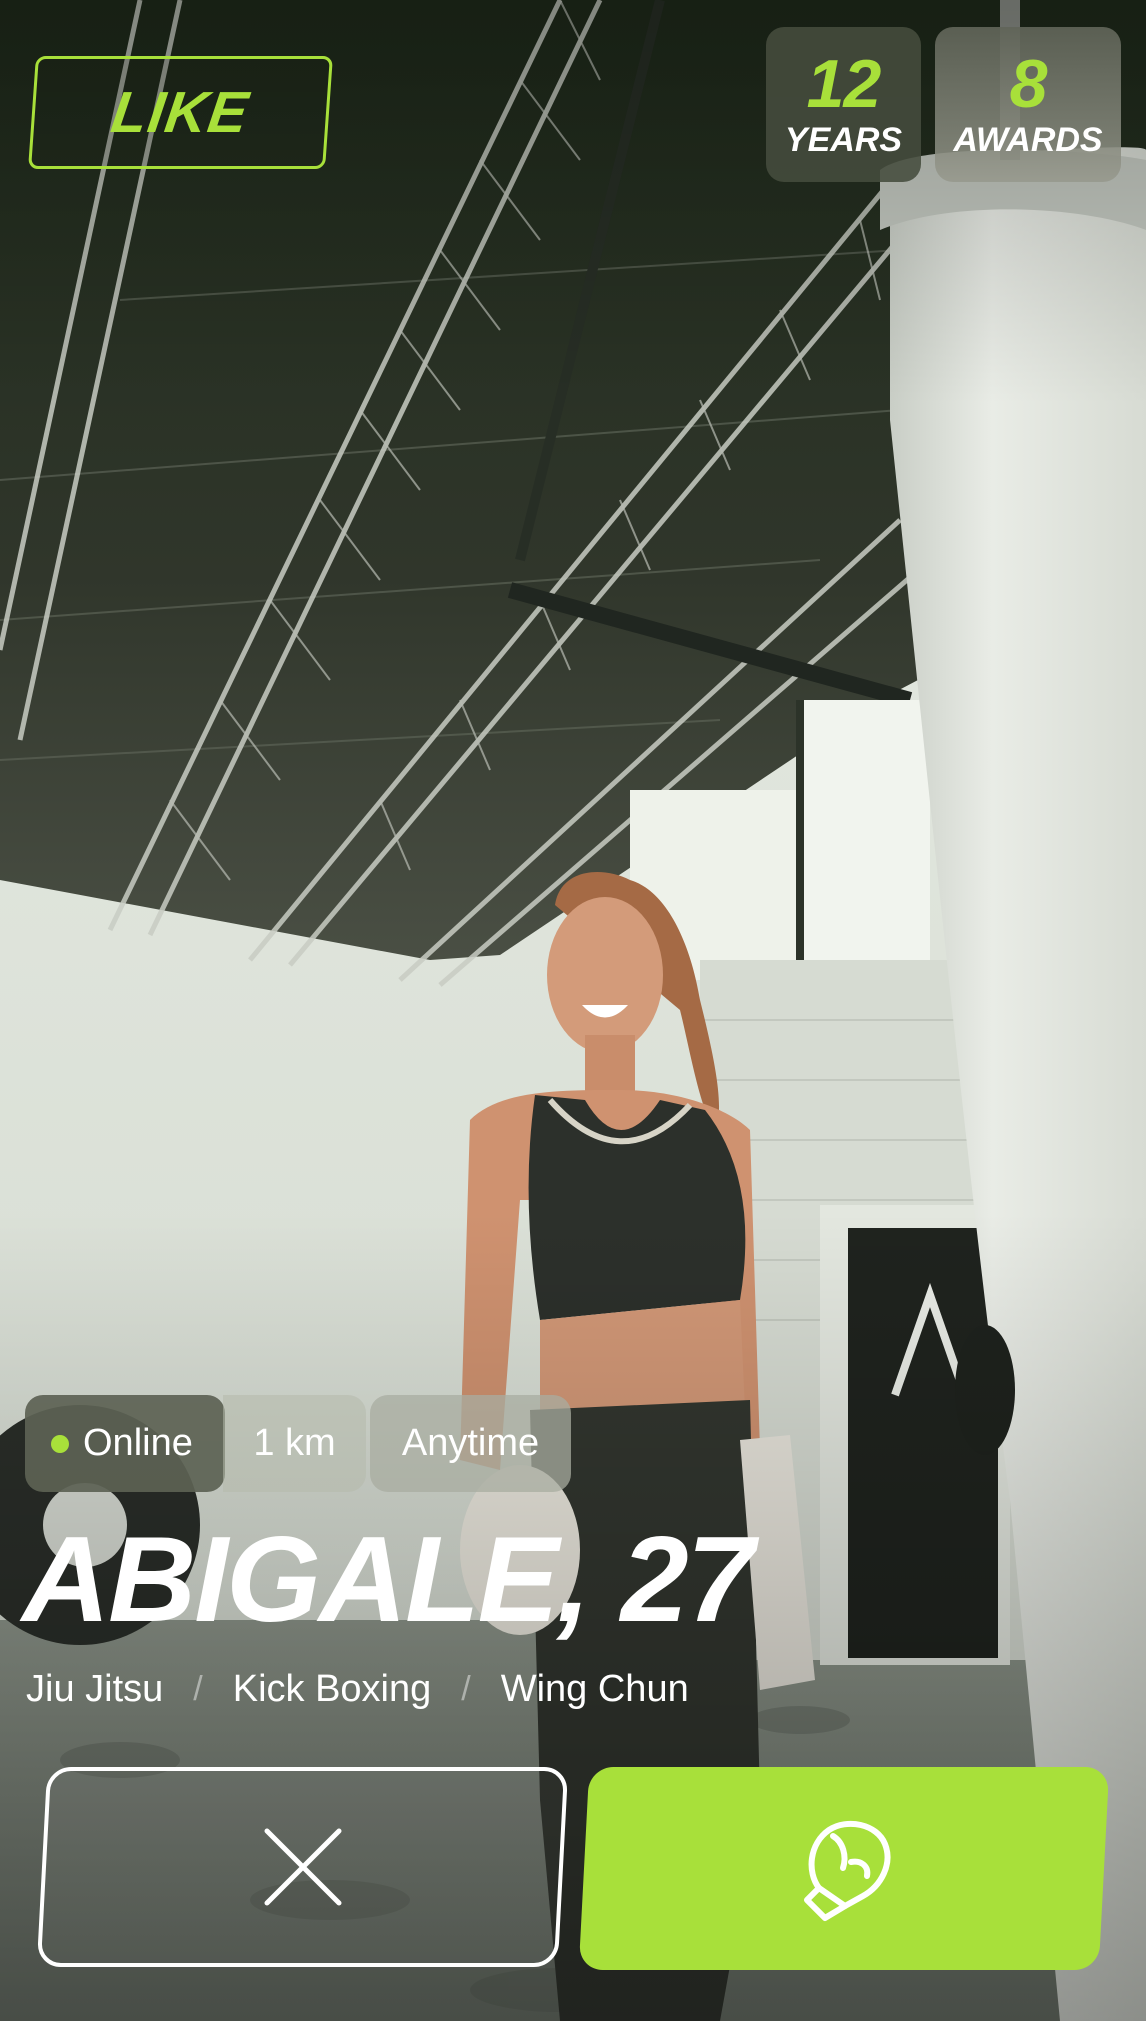  Describe the element at coordinates (388, 1579) in the screenshot. I see `profile-name: ABIGALE, 27` at that location.